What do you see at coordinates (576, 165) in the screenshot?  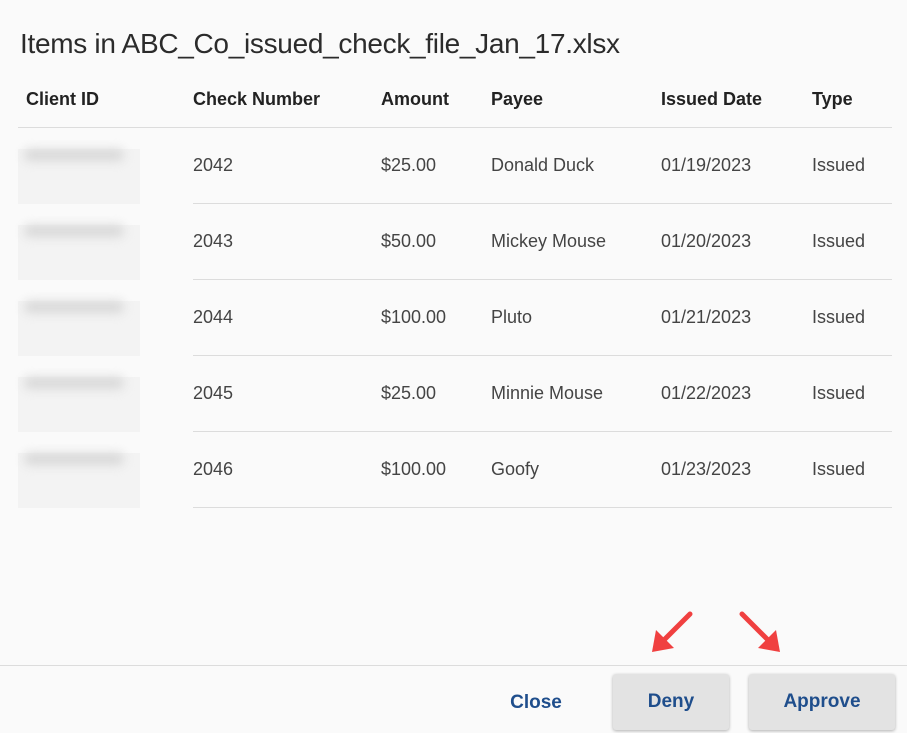 I see `payee-cell: Donald Duck` at bounding box center [576, 165].